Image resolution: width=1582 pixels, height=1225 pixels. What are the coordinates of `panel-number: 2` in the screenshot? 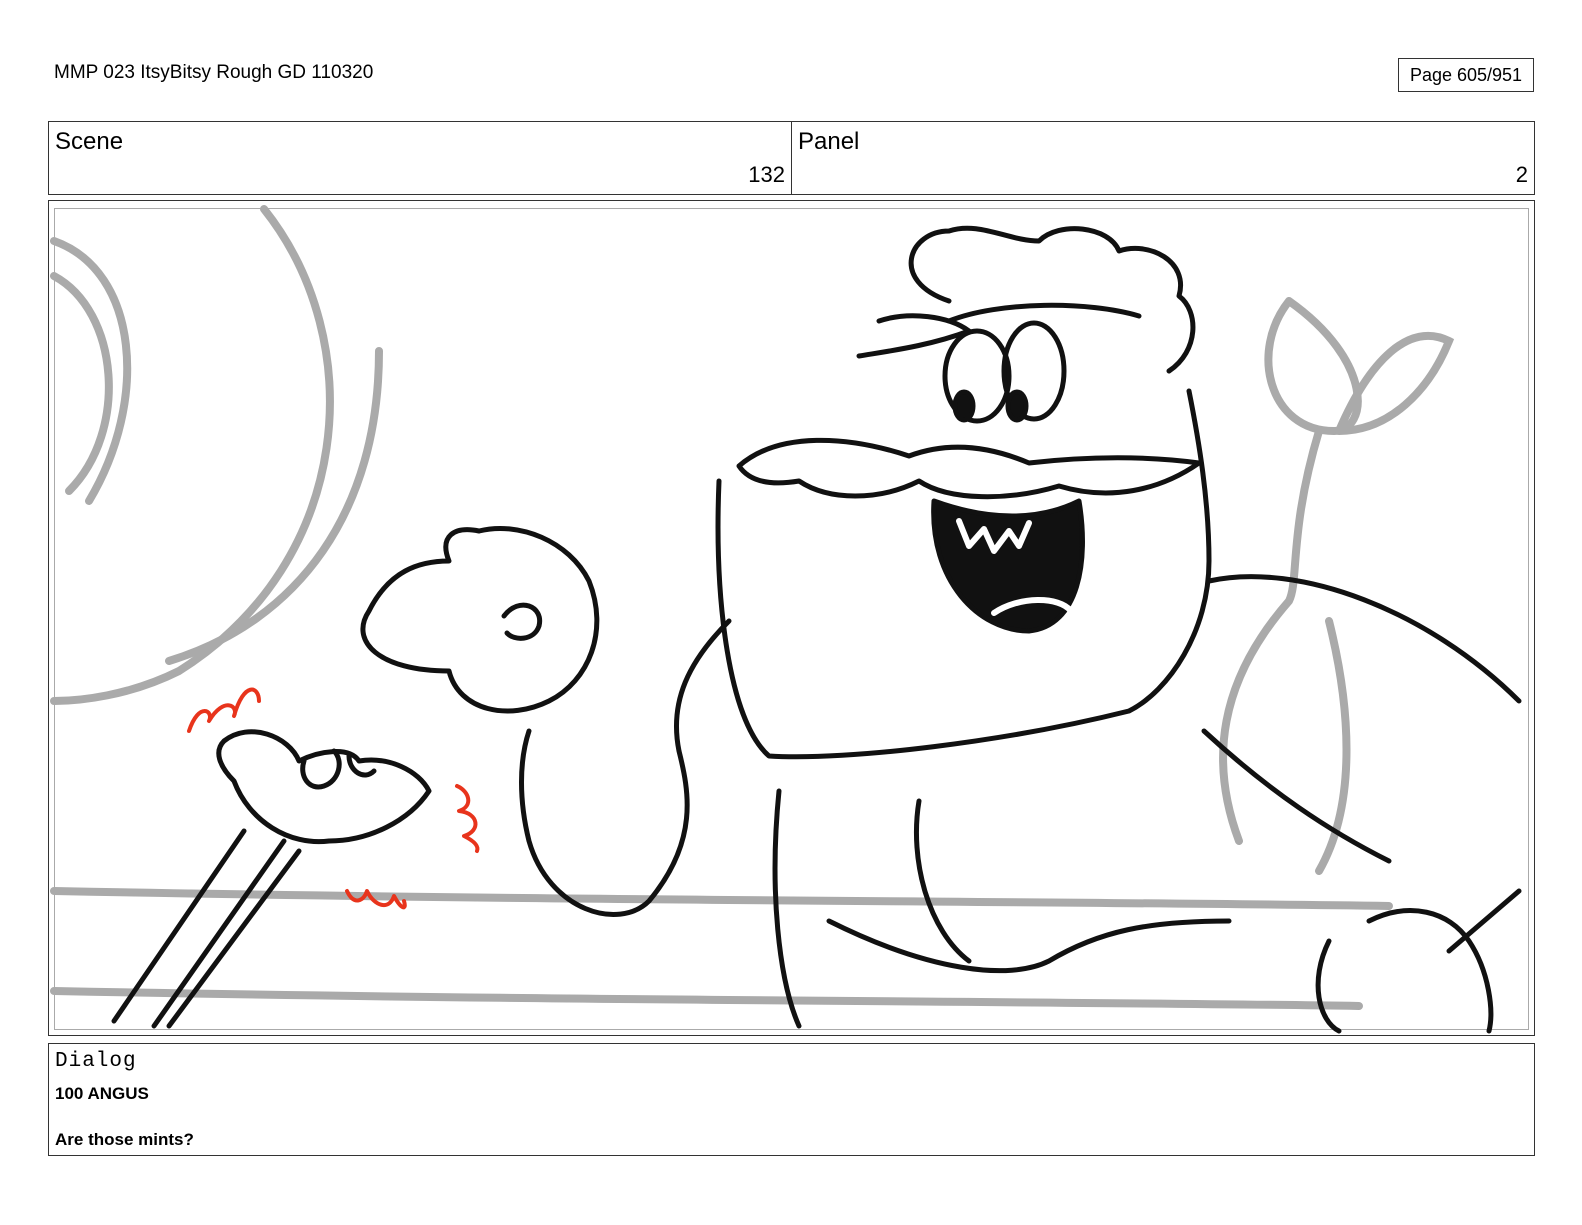 It's located at (1521, 174).